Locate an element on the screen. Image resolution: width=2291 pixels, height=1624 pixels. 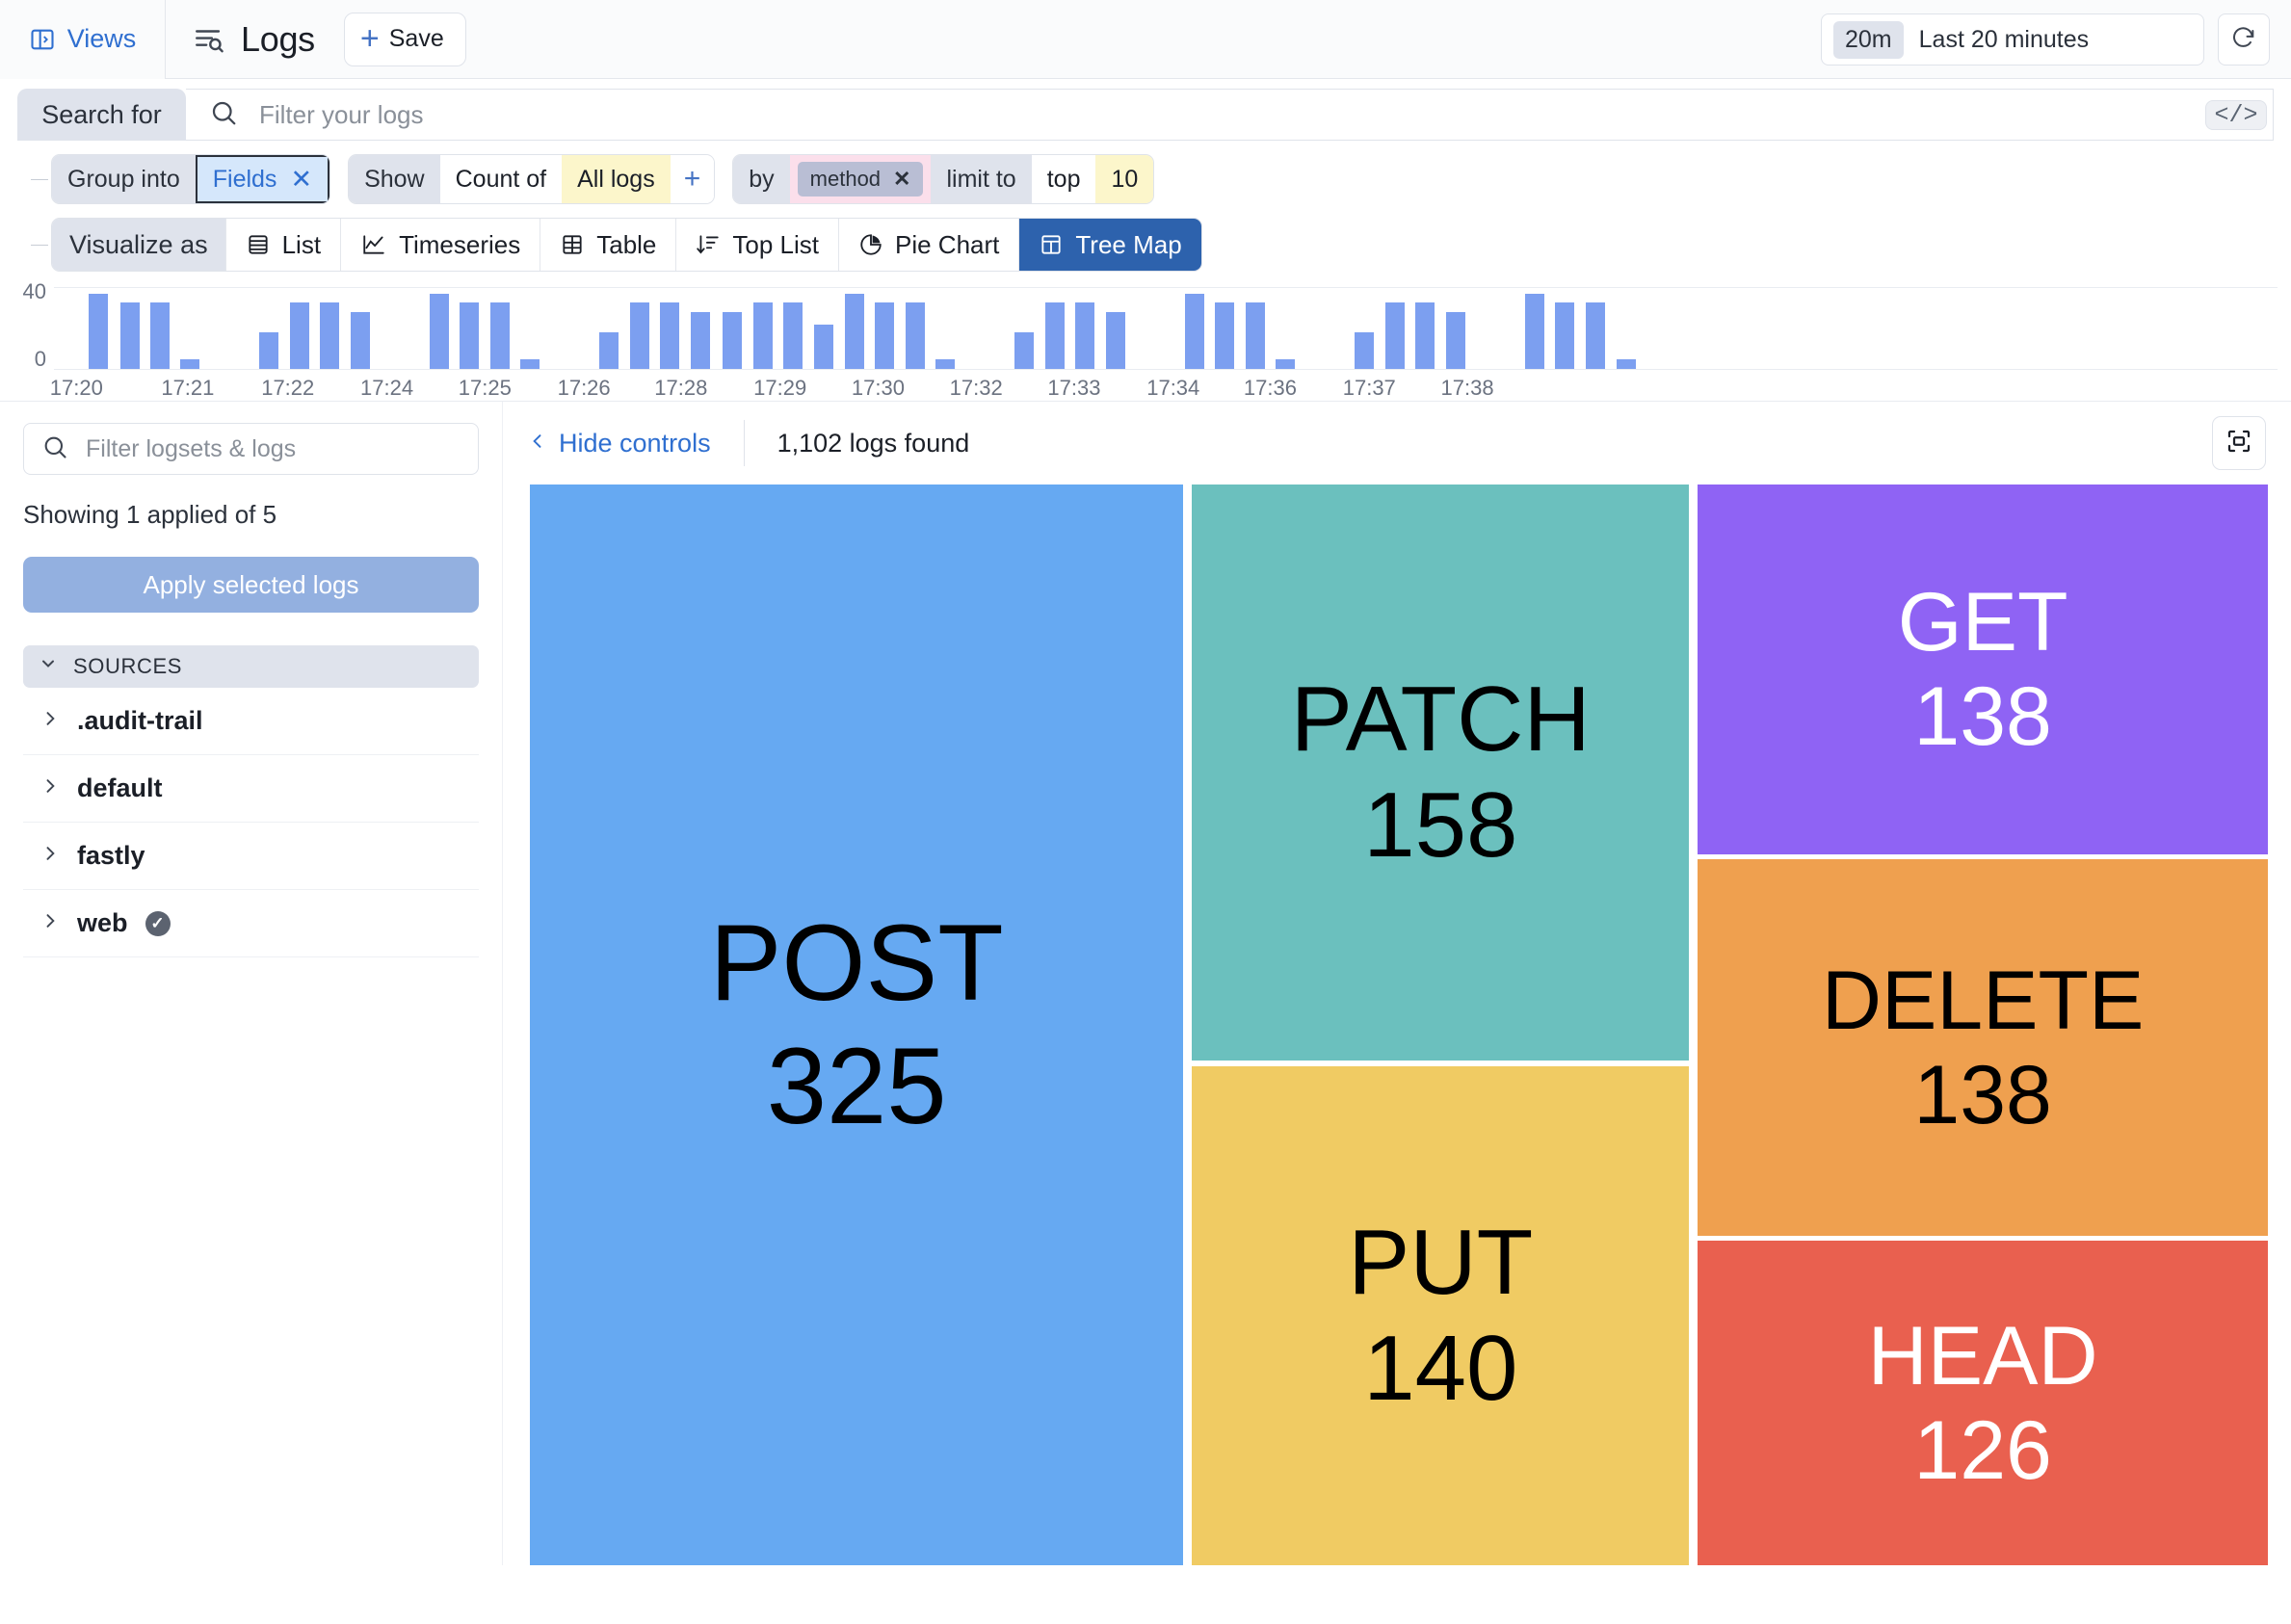
treemap-tile-label: GET is located at coordinates (1982, 621).